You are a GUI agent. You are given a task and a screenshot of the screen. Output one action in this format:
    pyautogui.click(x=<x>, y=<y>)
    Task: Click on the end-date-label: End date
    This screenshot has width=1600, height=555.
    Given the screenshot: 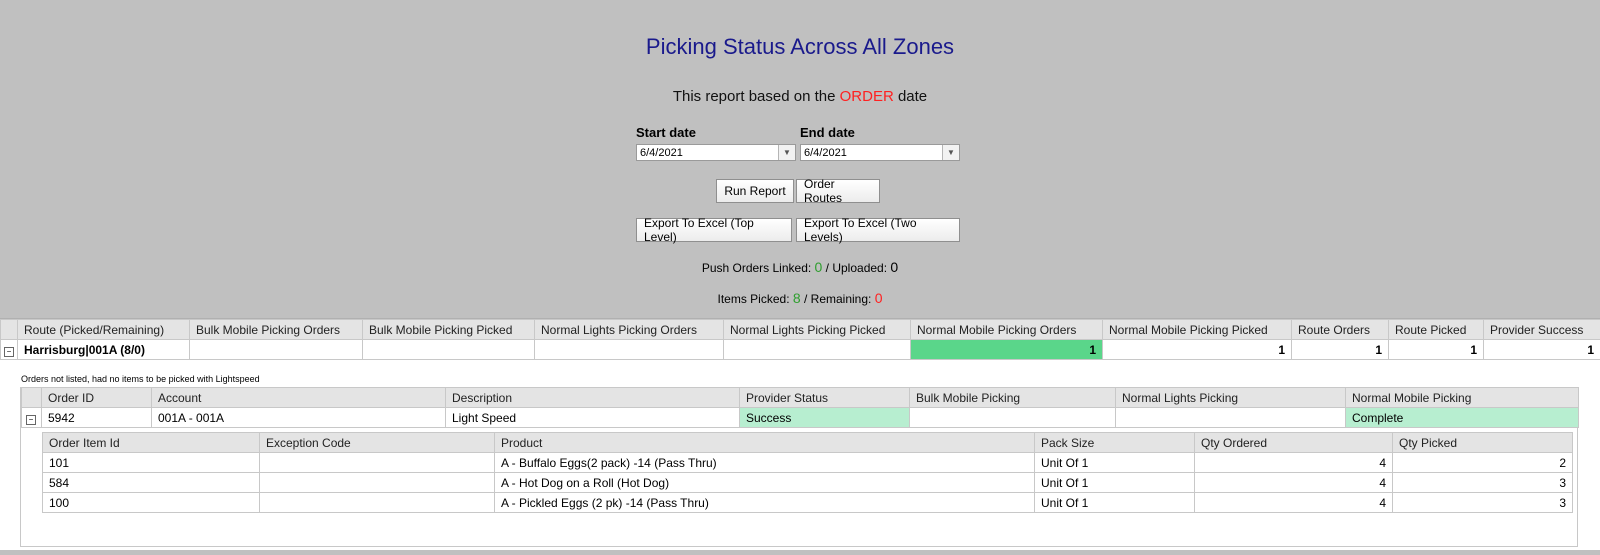 What is the action you would take?
    pyautogui.click(x=827, y=132)
    